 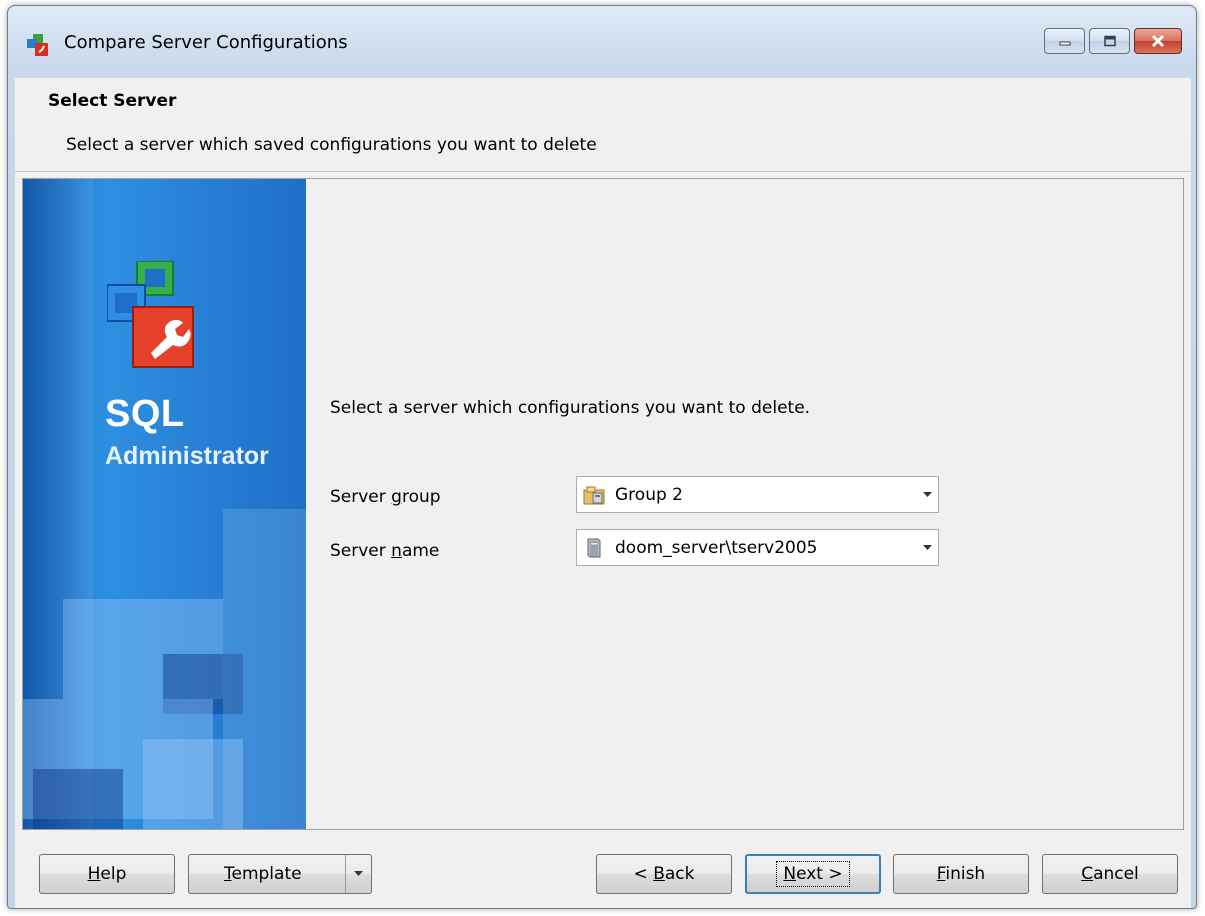 I want to click on banner-title: SQL, so click(x=145, y=414).